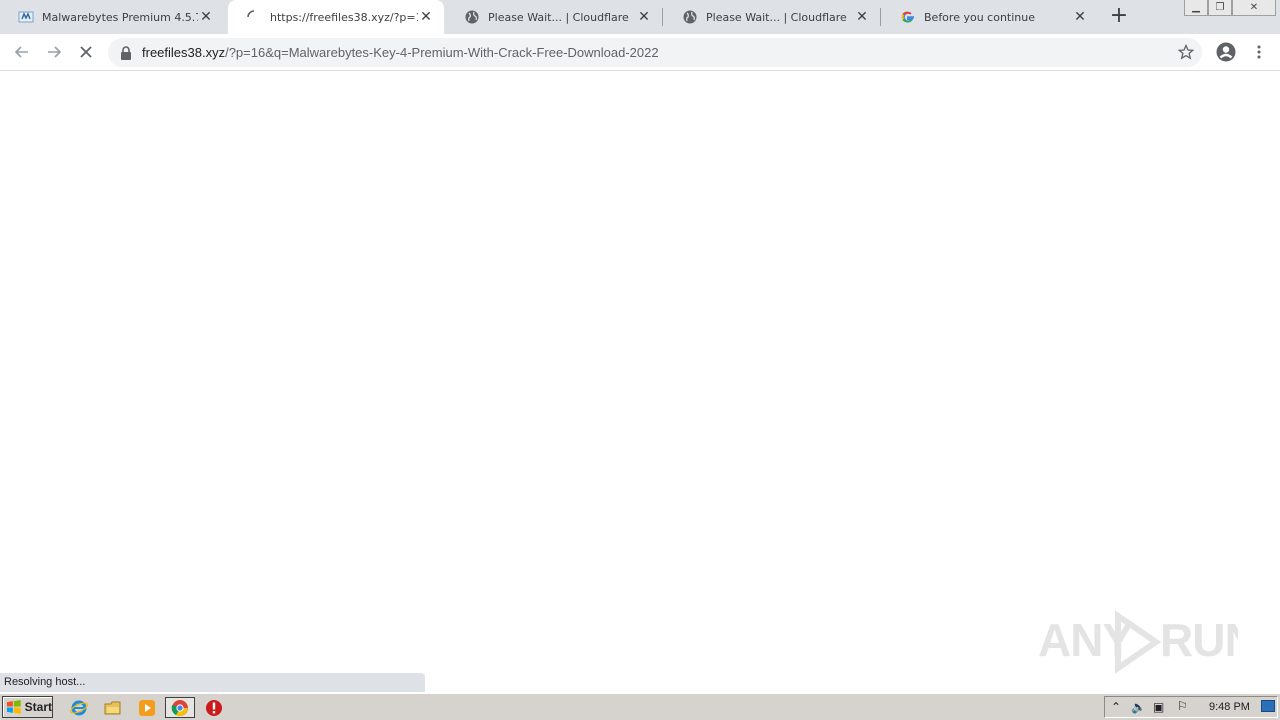 This screenshot has height=720, width=1280. Describe the element at coordinates (1191, 707) in the screenshot. I see `system-tray: ⌃ 🔈 ▣ ⚐ 9:48 PM` at that location.